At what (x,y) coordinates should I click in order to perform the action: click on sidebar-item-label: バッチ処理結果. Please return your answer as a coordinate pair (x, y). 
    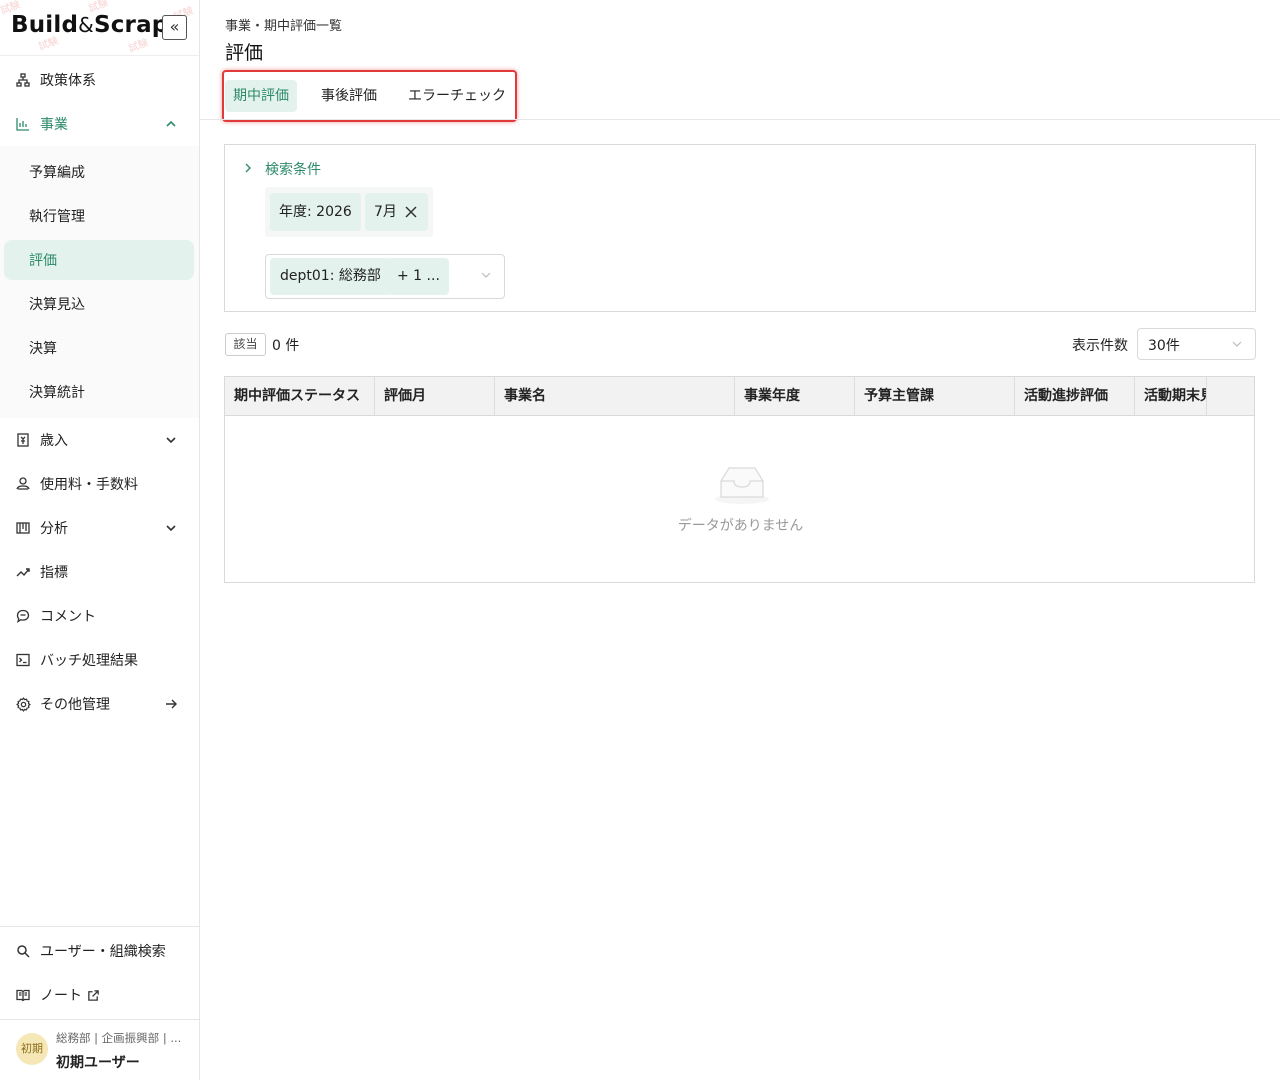
    Looking at the image, I should click on (89, 661).